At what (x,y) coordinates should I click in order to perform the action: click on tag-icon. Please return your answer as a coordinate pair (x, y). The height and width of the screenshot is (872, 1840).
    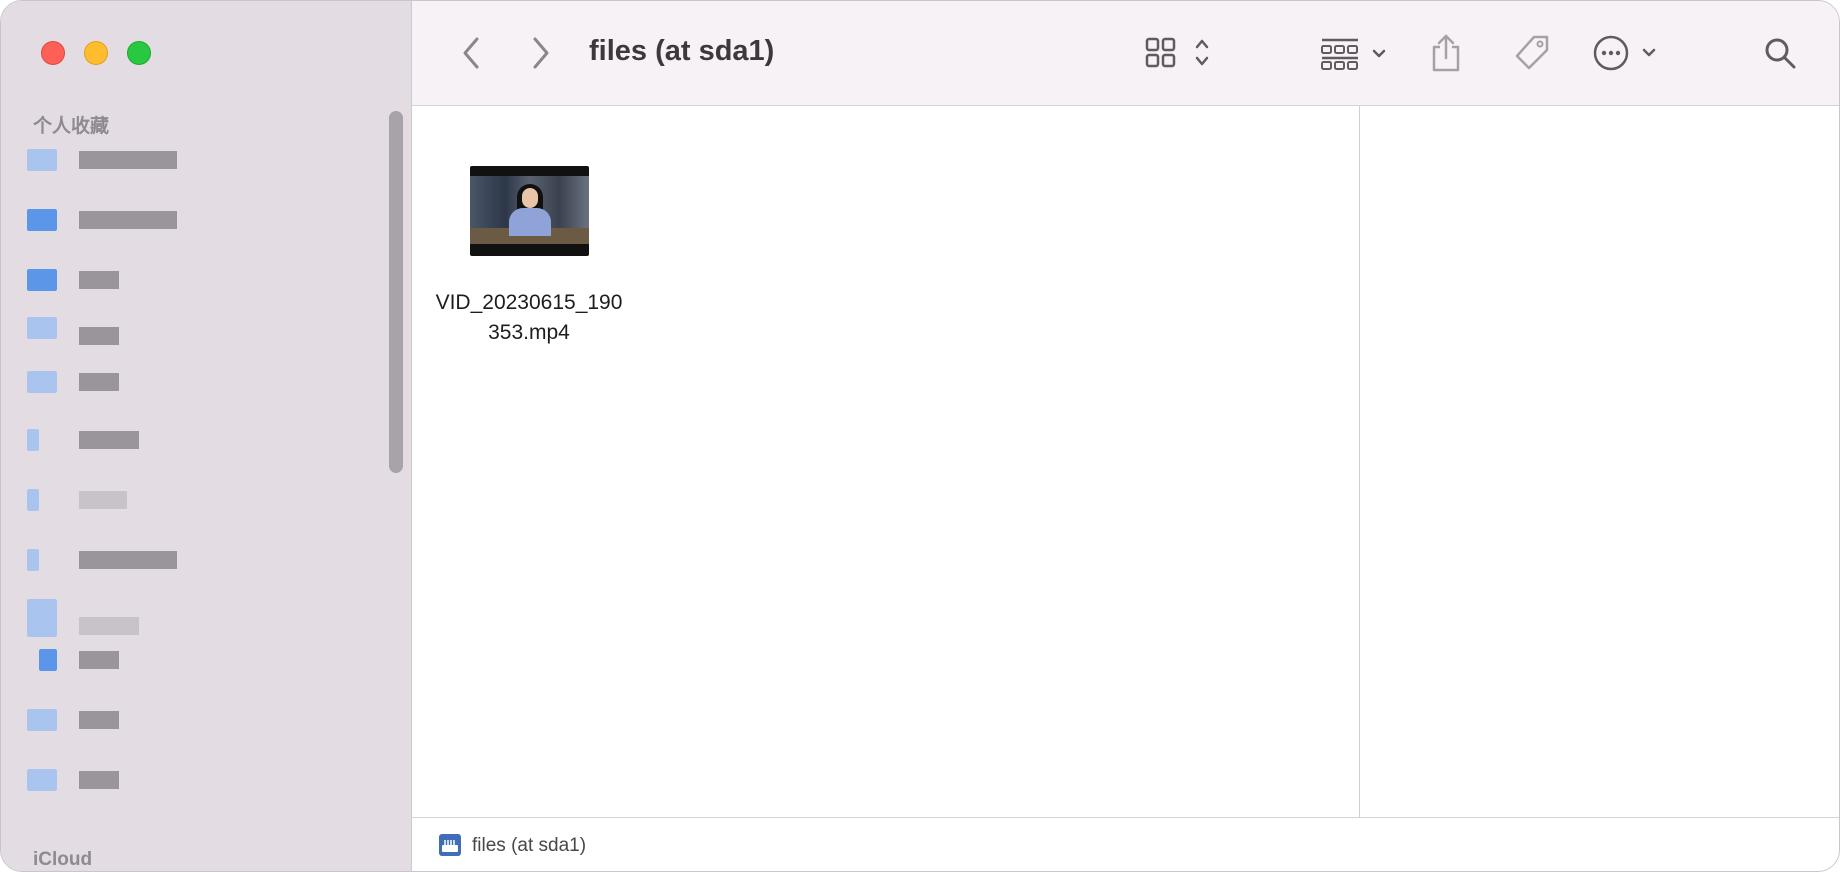
    Looking at the image, I should click on (1532, 52).